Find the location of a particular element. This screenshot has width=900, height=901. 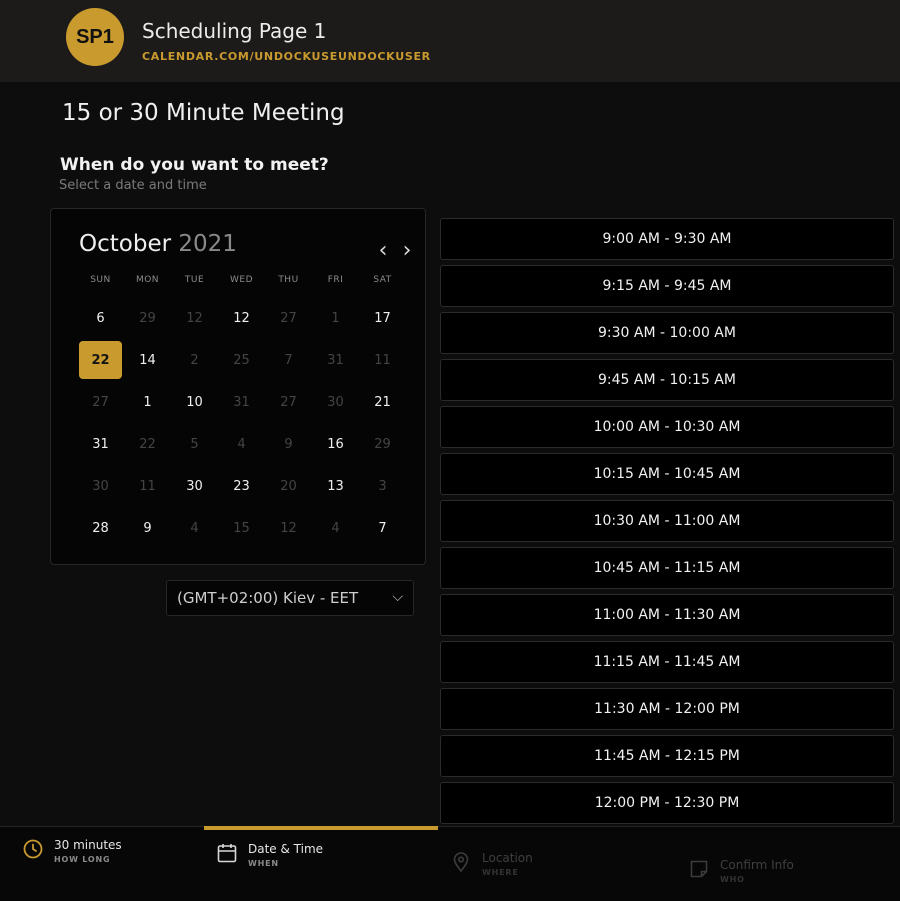

time-slot-button: 9:30 AM - 10:00 AM is located at coordinates (667, 333).